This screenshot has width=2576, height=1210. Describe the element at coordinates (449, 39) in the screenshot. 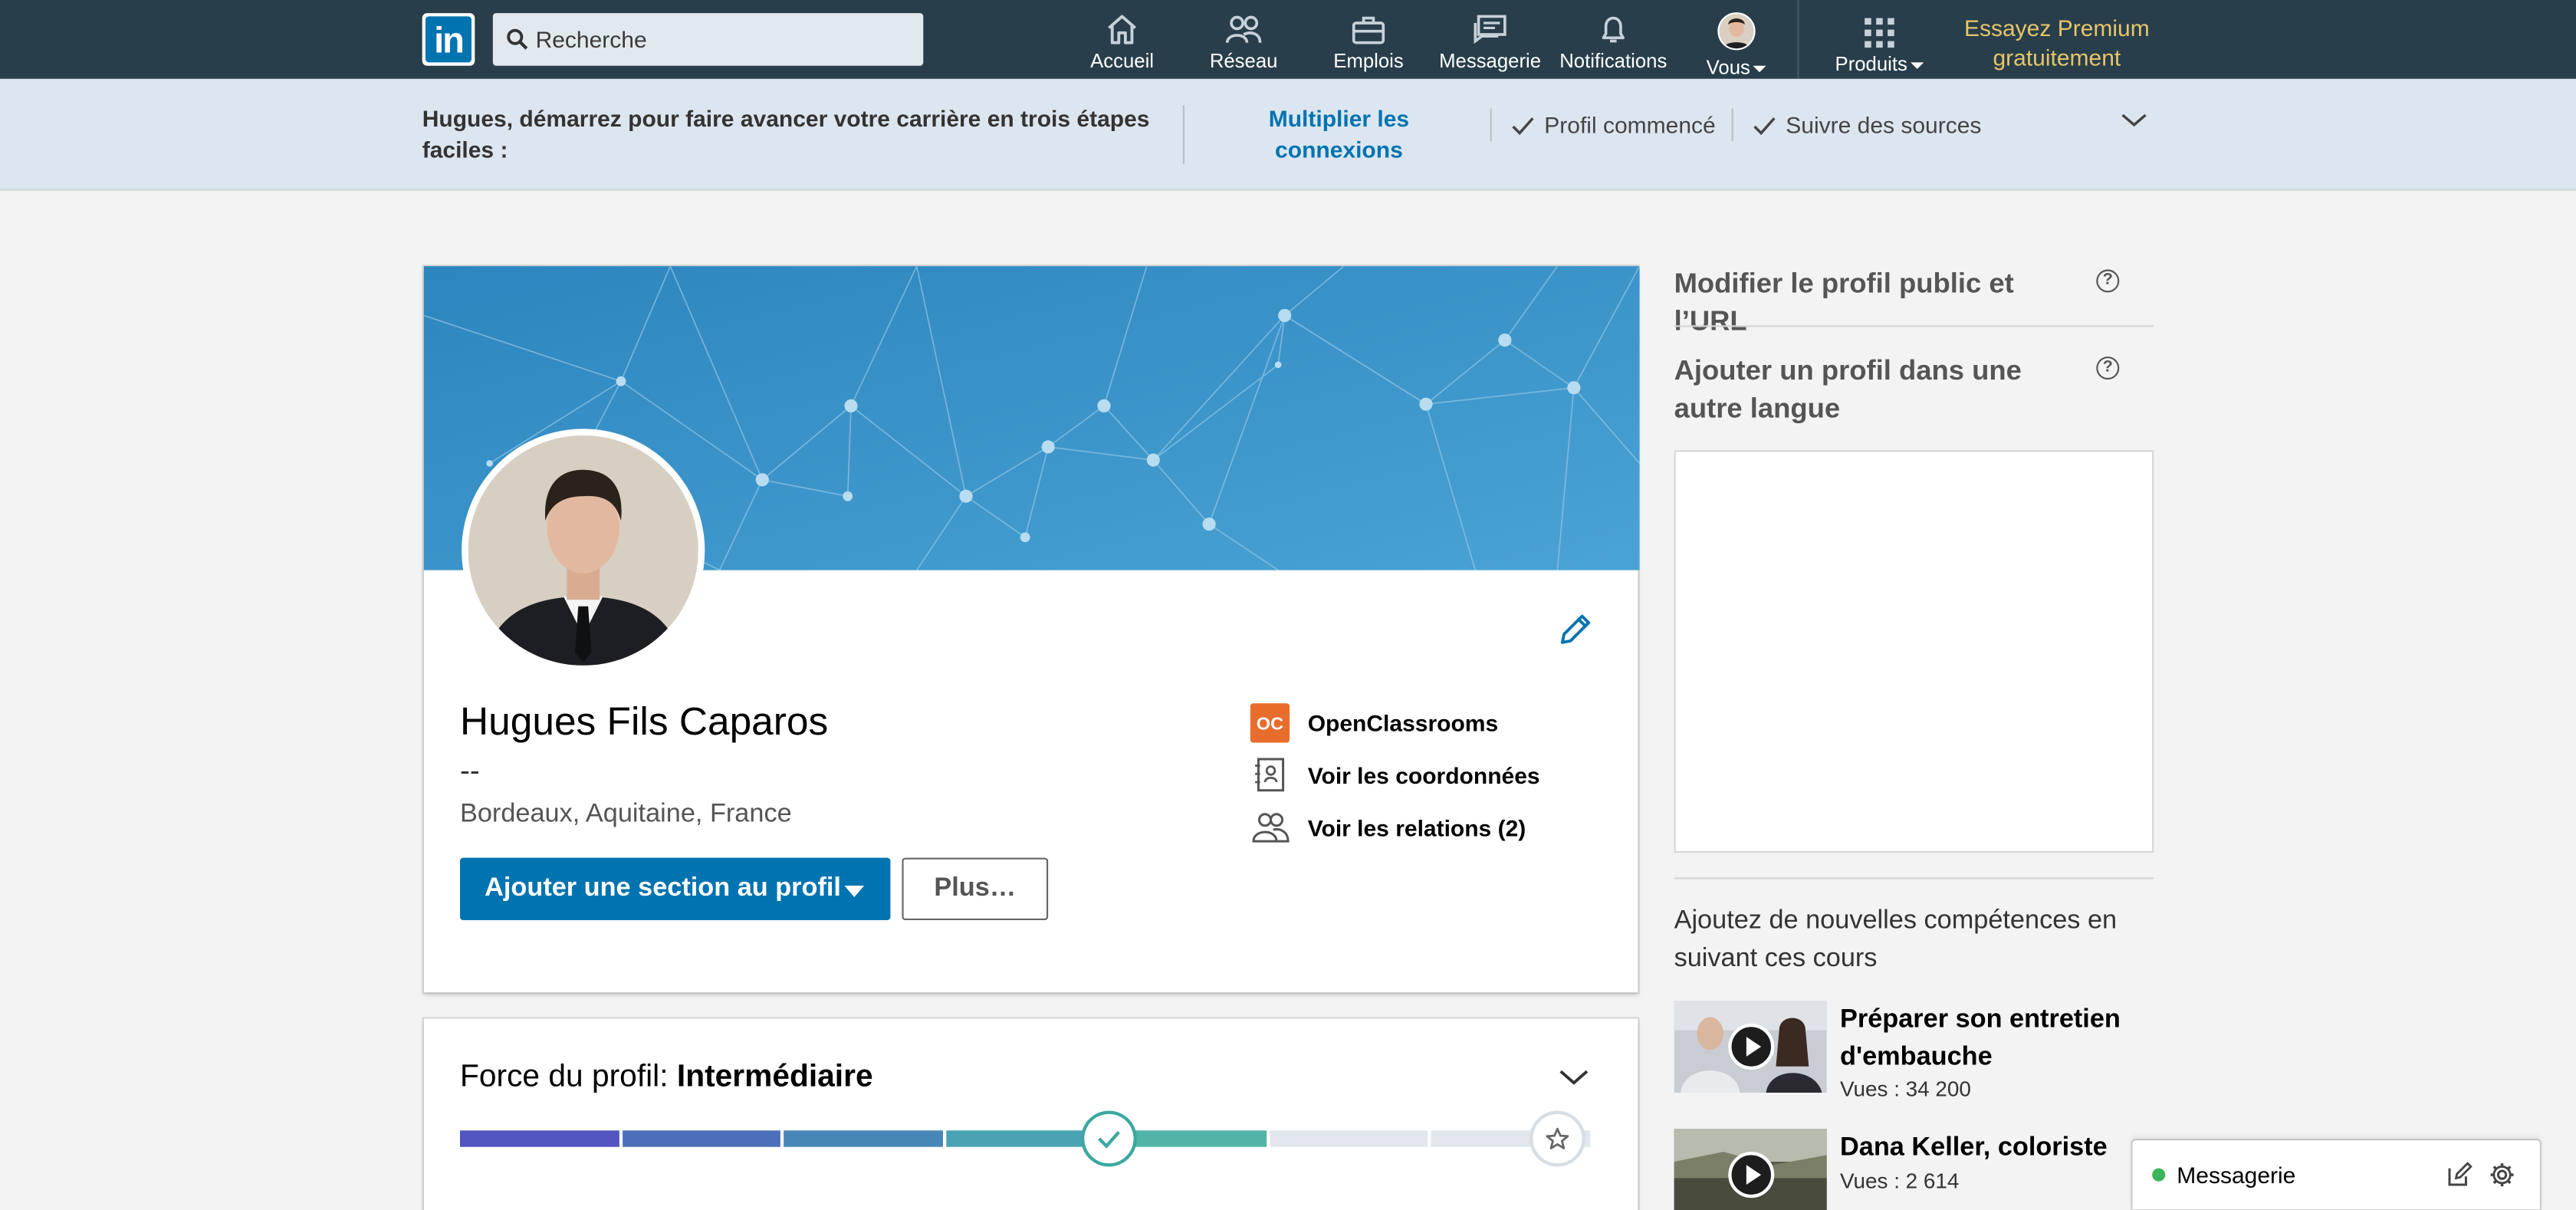

I see `linkedin-logo: in` at that location.